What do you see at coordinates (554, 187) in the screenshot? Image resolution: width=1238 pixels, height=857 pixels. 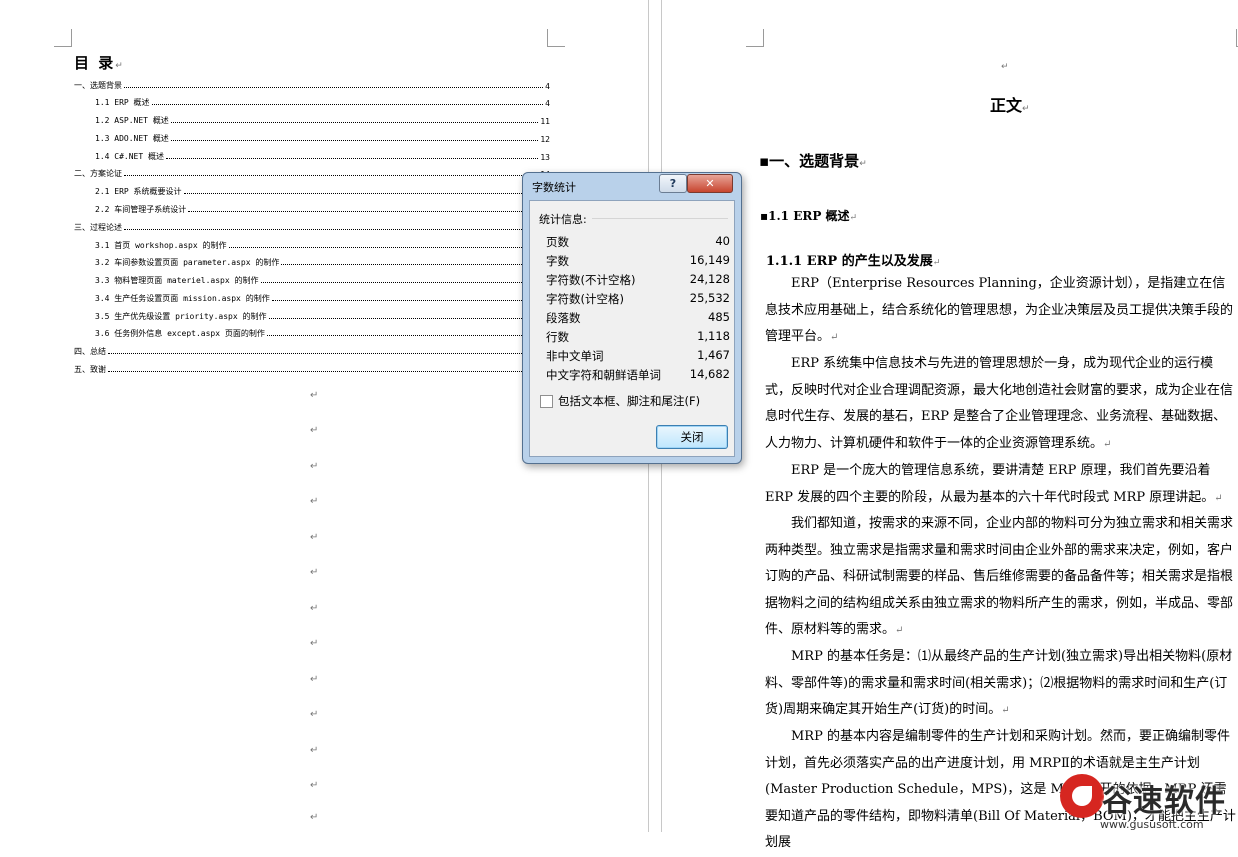 I see `dialog-title: 字数统计` at bounding box center [554, 187].